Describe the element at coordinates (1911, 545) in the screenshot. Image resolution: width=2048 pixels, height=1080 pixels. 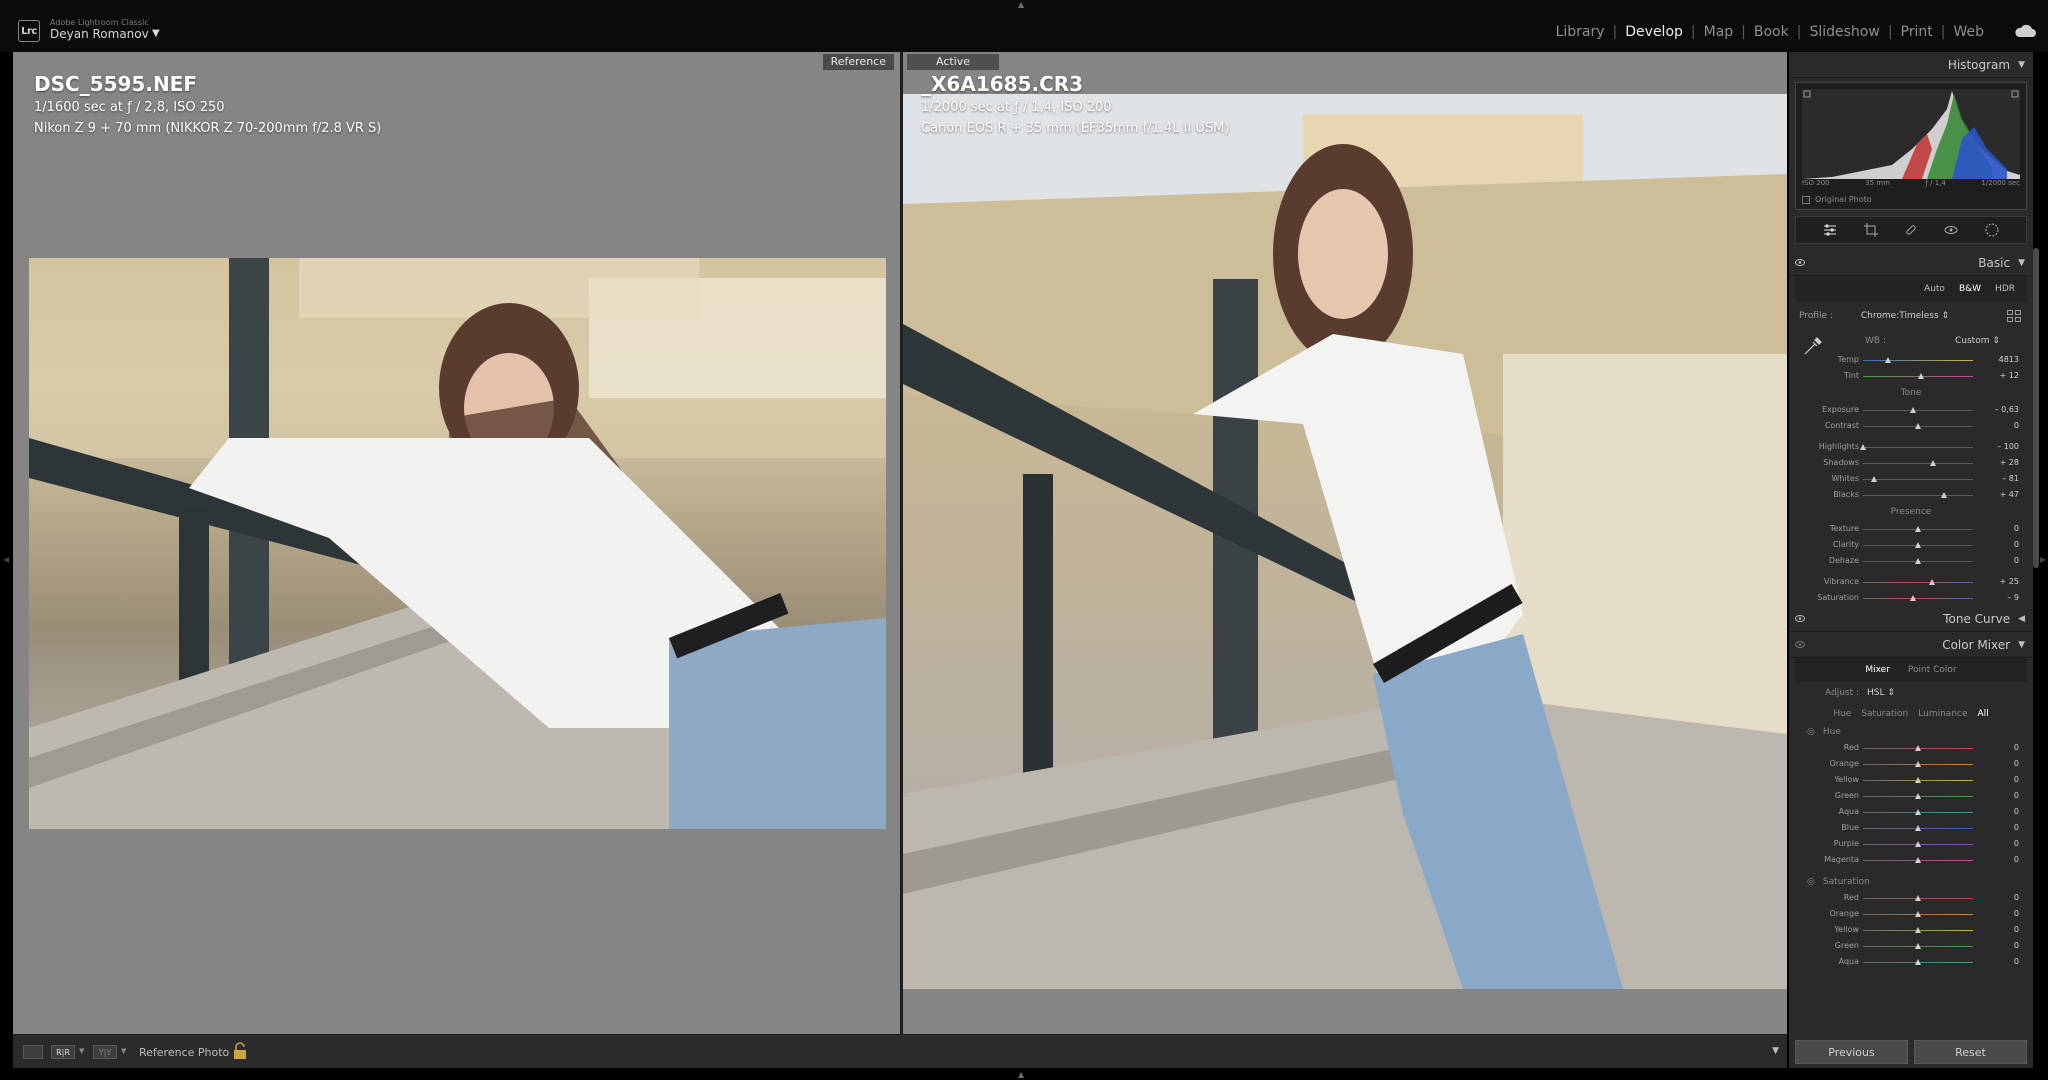
I see `slider-clarity: Clarity 0` at that location.